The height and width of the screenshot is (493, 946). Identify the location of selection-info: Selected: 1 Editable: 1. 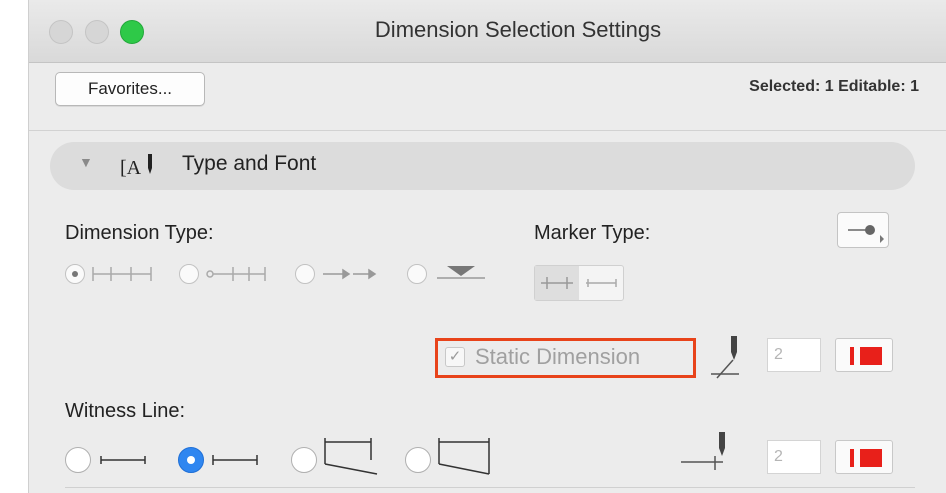
(834, 86).